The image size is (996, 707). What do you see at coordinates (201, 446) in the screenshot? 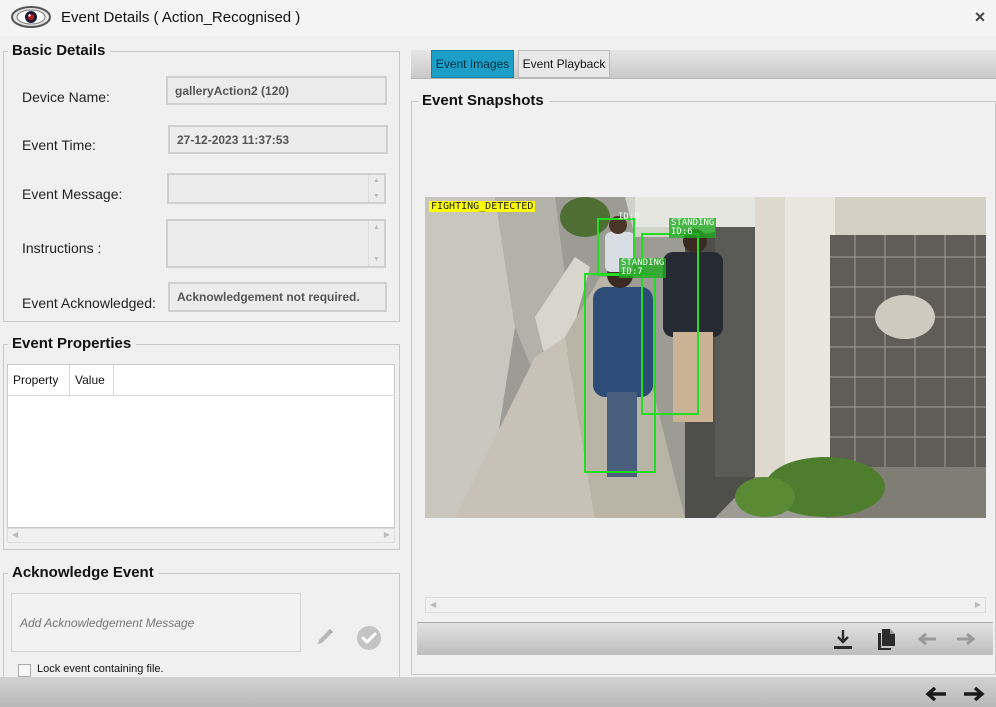
I see `event-properties-table: Property Value` at bounding box center [201, 446].